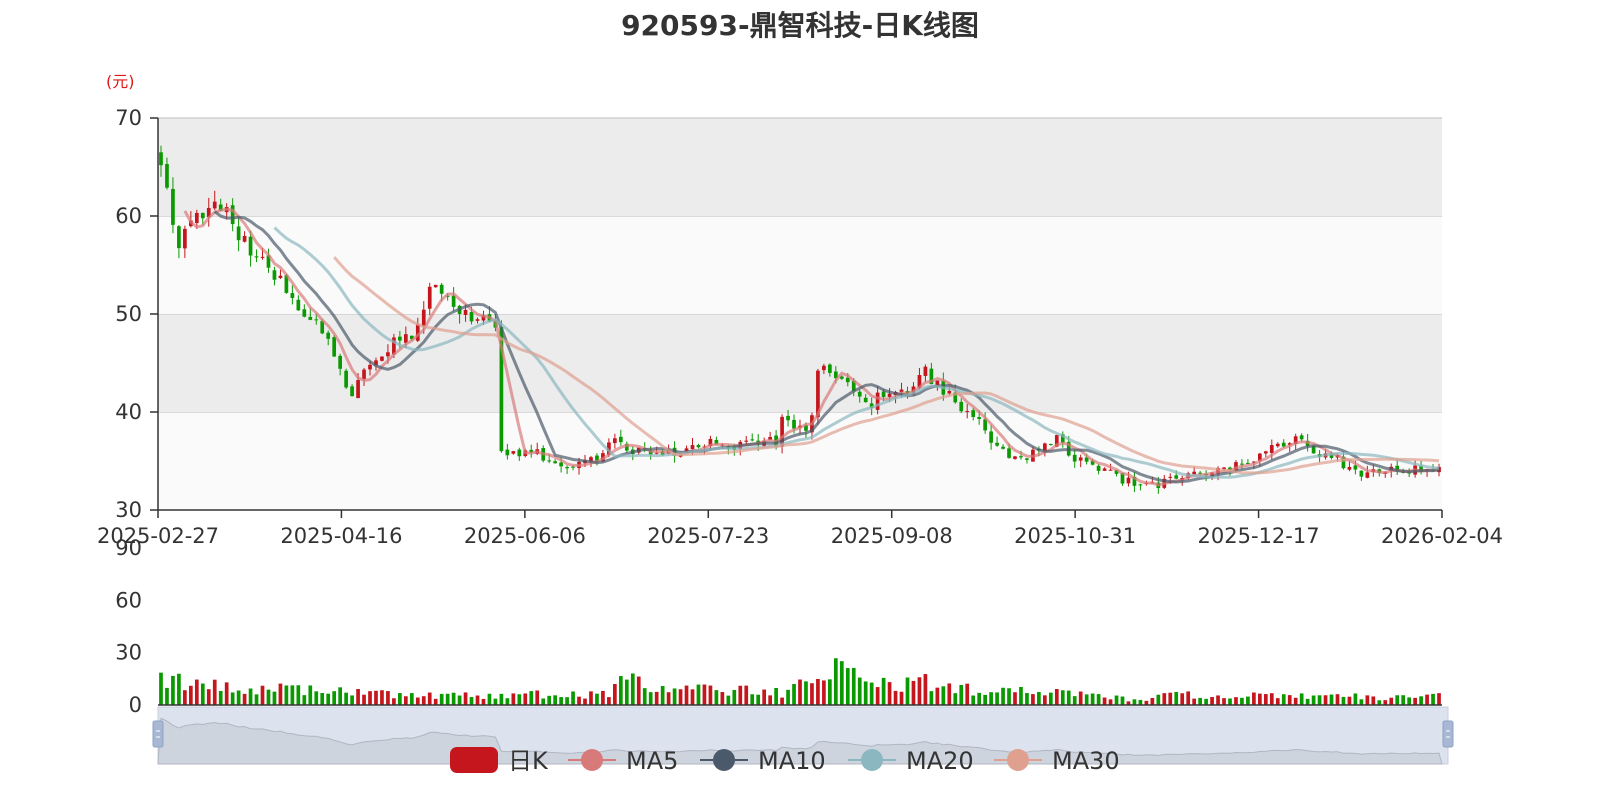  What do you see at coordinates (800, 265) in the screenshot?
I see `price-band` at bounding box center [800, 265].